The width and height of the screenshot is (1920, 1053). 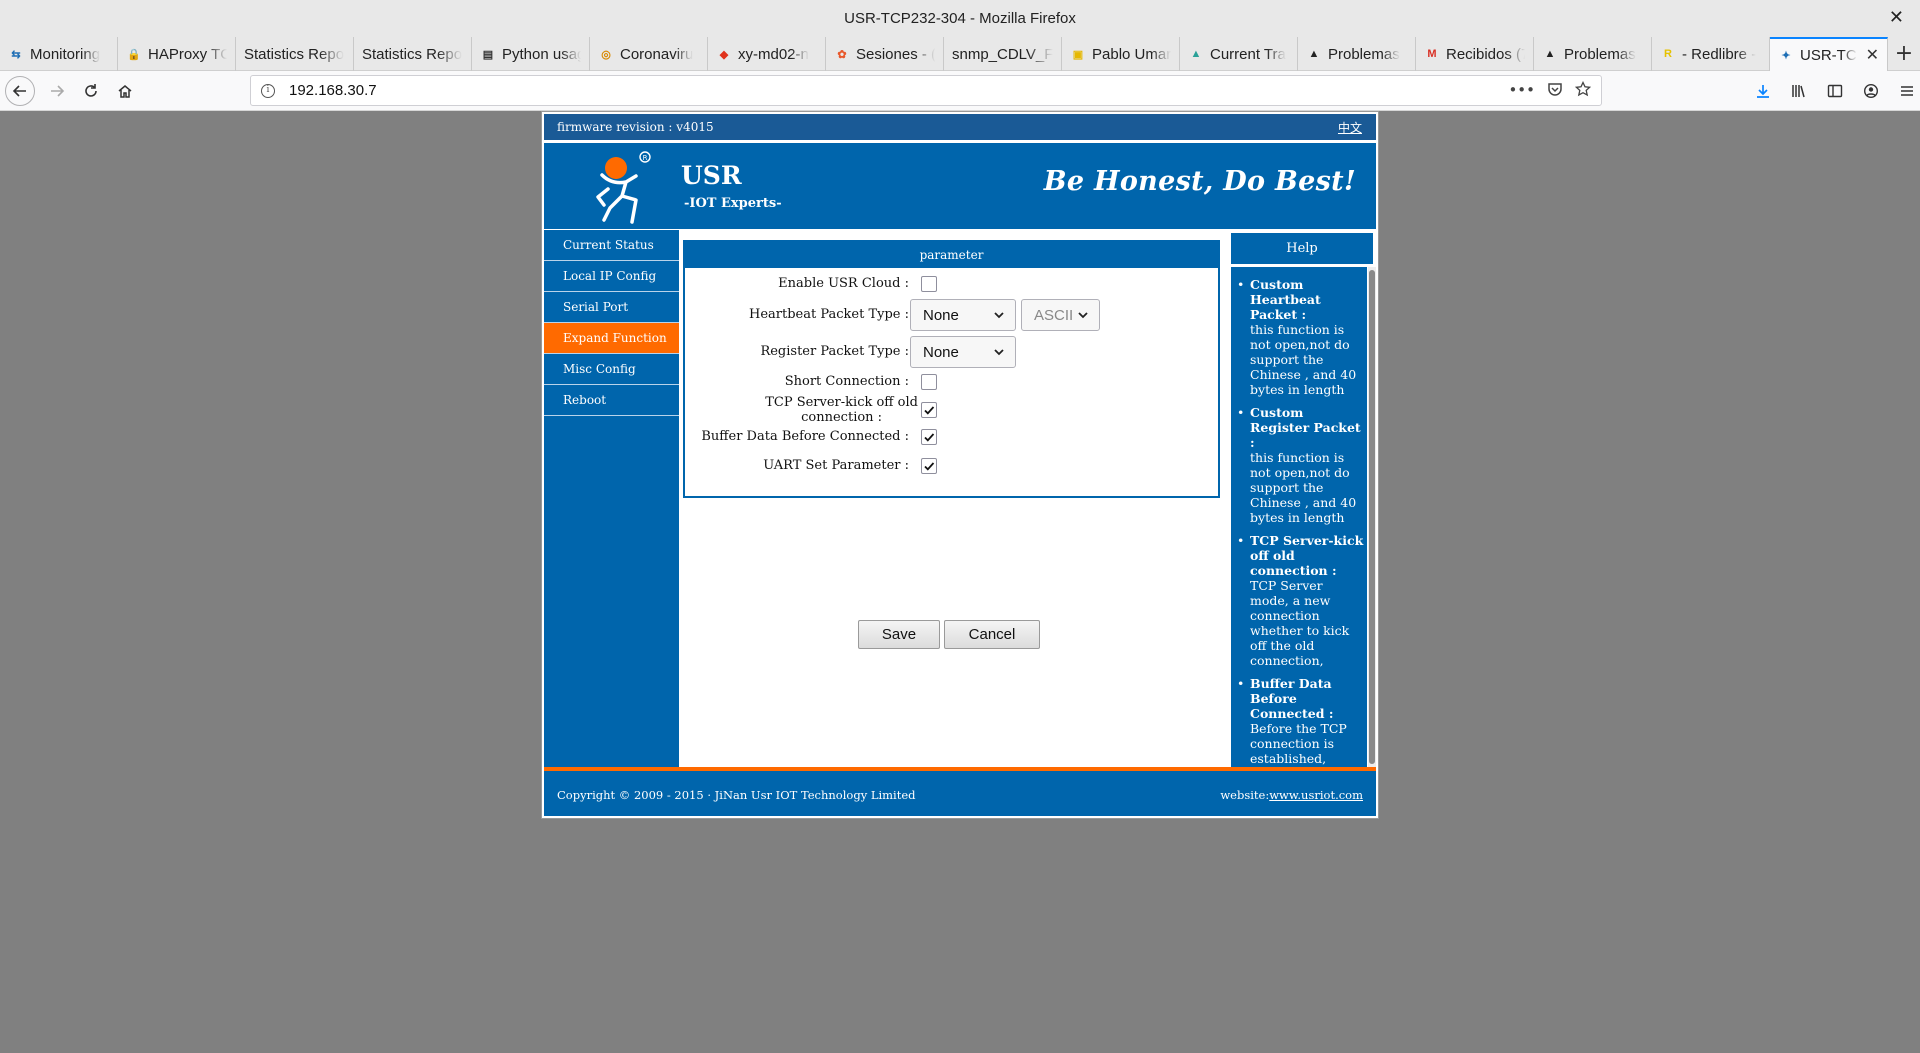 I want to click on tab-label: Coronaviru, so click(x=657, y=54).